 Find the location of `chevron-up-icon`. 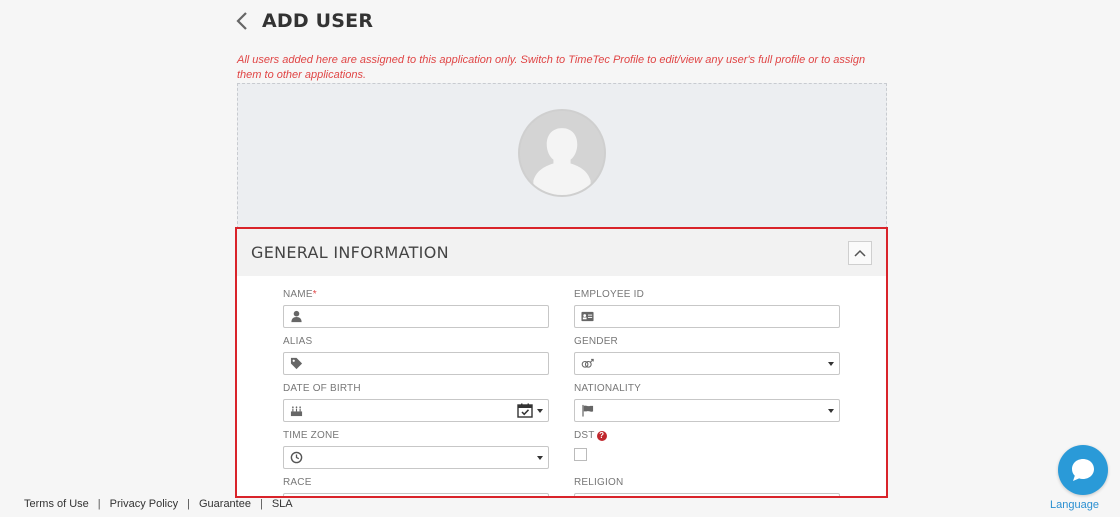

chevron-up-icon is located at coordinates (860, 253).